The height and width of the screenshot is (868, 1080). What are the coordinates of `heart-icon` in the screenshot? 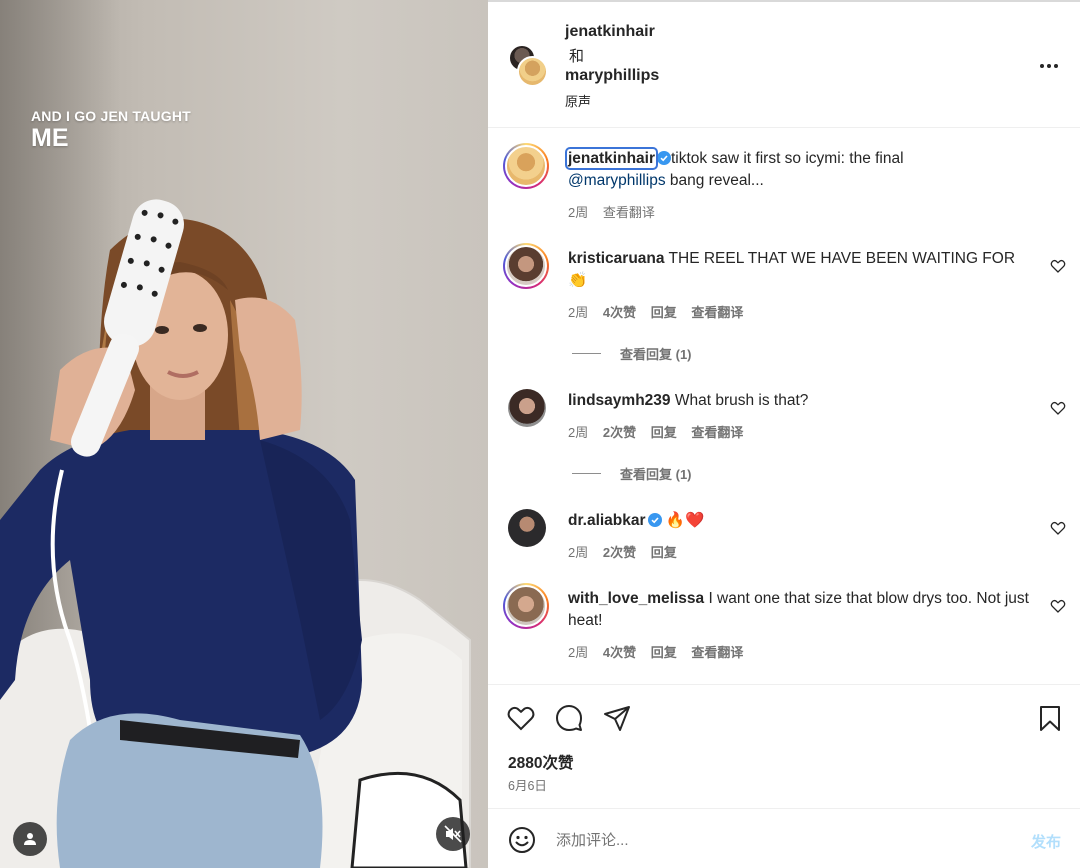 It's located at (521, 718).